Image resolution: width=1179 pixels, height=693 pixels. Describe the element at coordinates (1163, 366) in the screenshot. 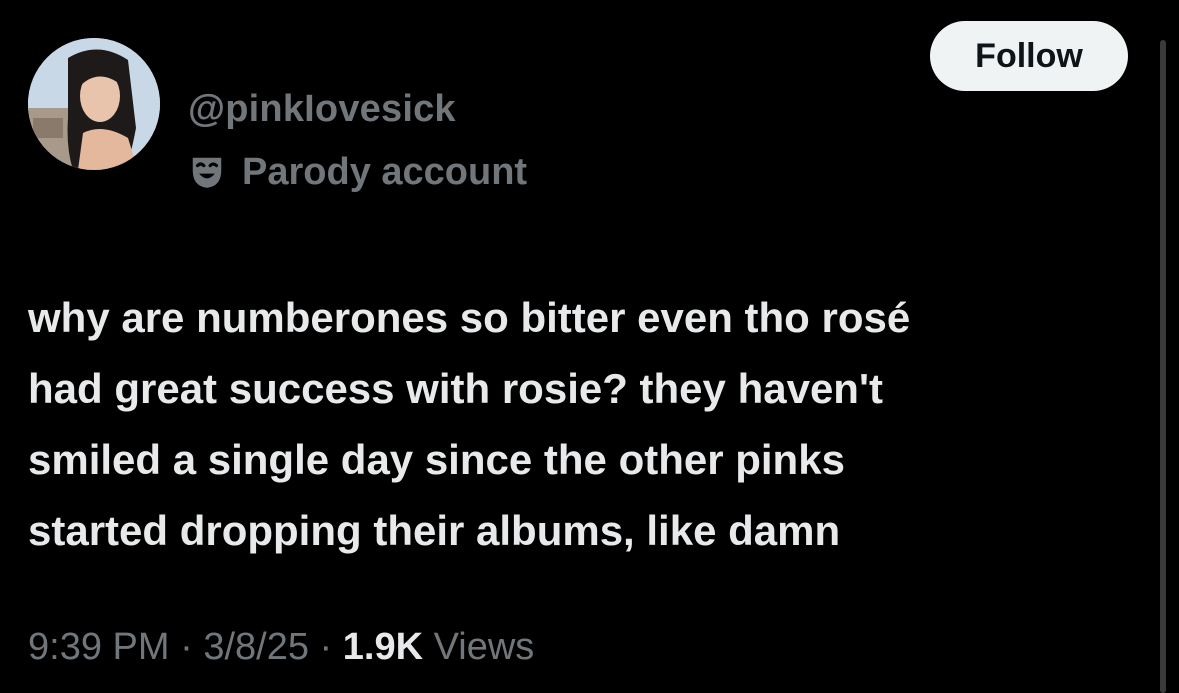

I see `scrollbar` at that location.